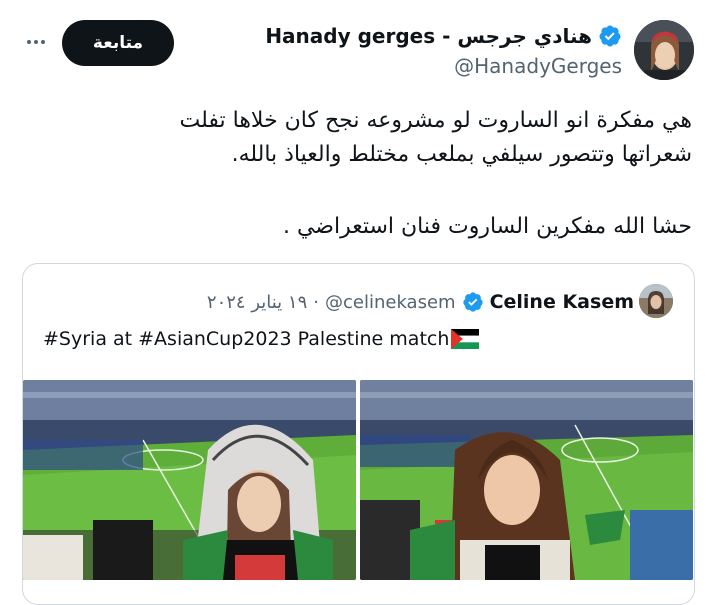  Describe the element at coordinates (487, 226) in the screenshot. I see `tweet-text-line-3: حشا الله مفكرين الساروت فنان استعراضي .` at that location.